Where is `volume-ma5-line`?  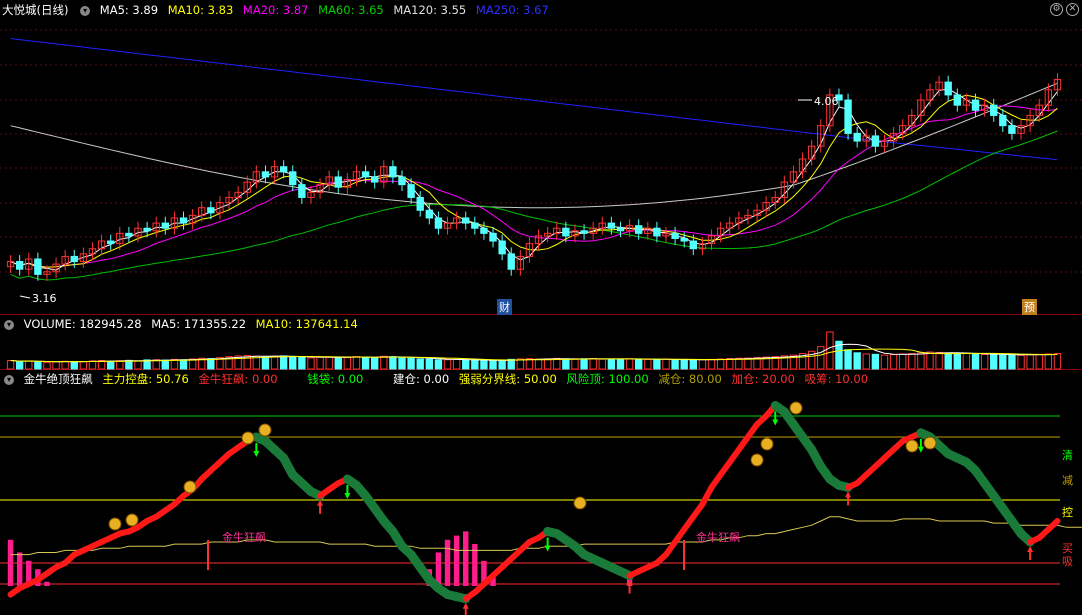 volume-ma5-line is located at coordinates (534, 353).